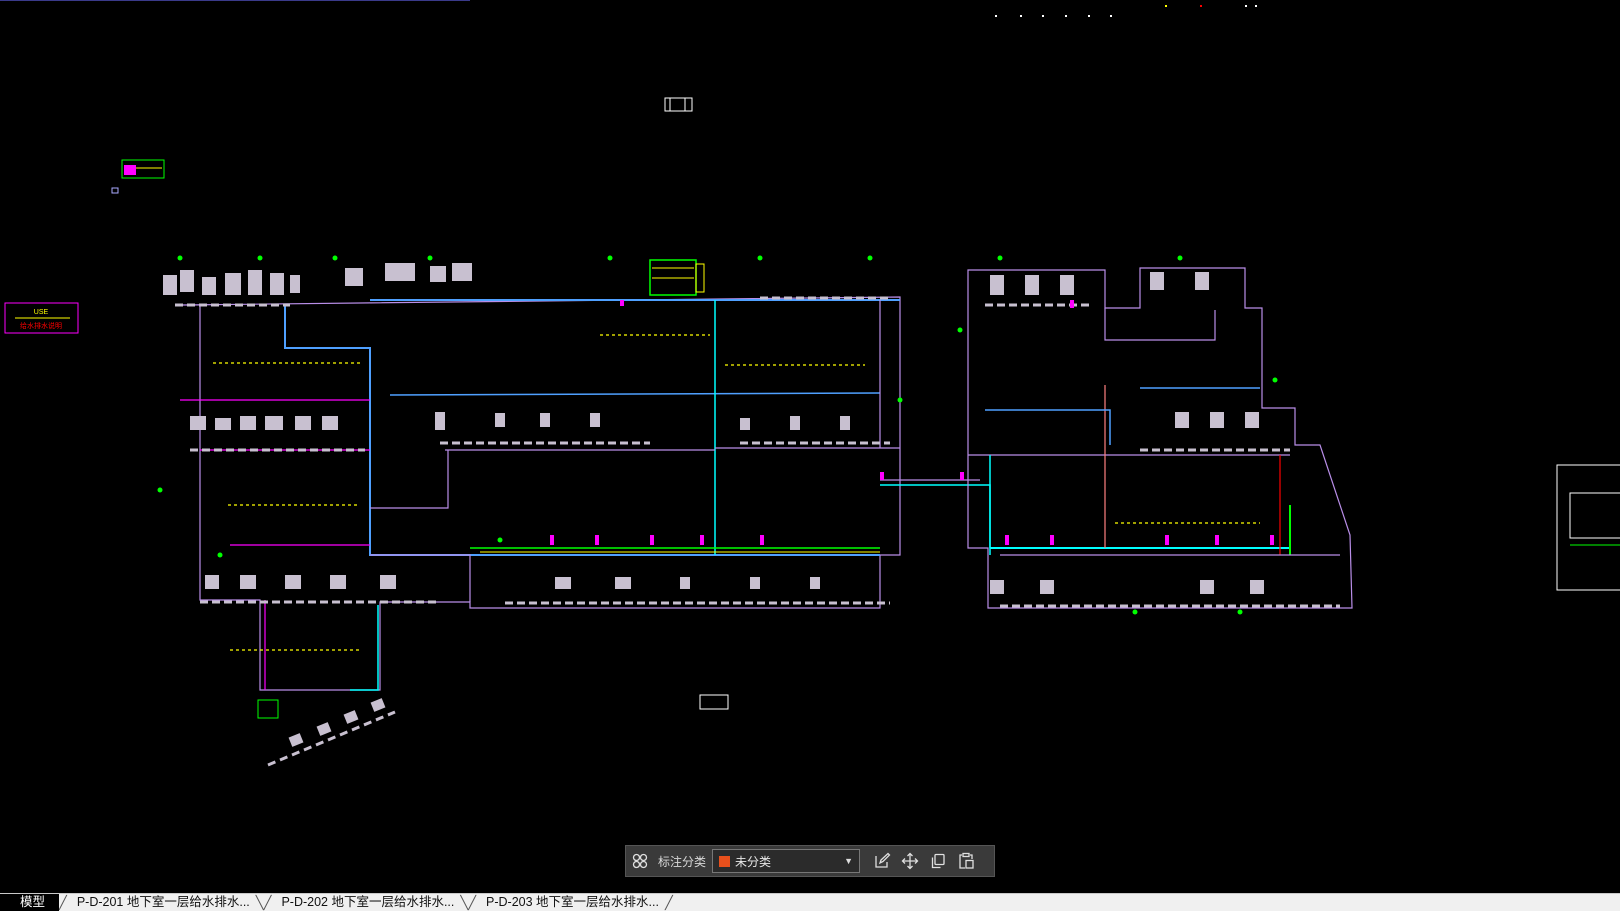  Describe the element at coordinates (640, 861) in the screenshot. I see `grid-four-icon` at that location.